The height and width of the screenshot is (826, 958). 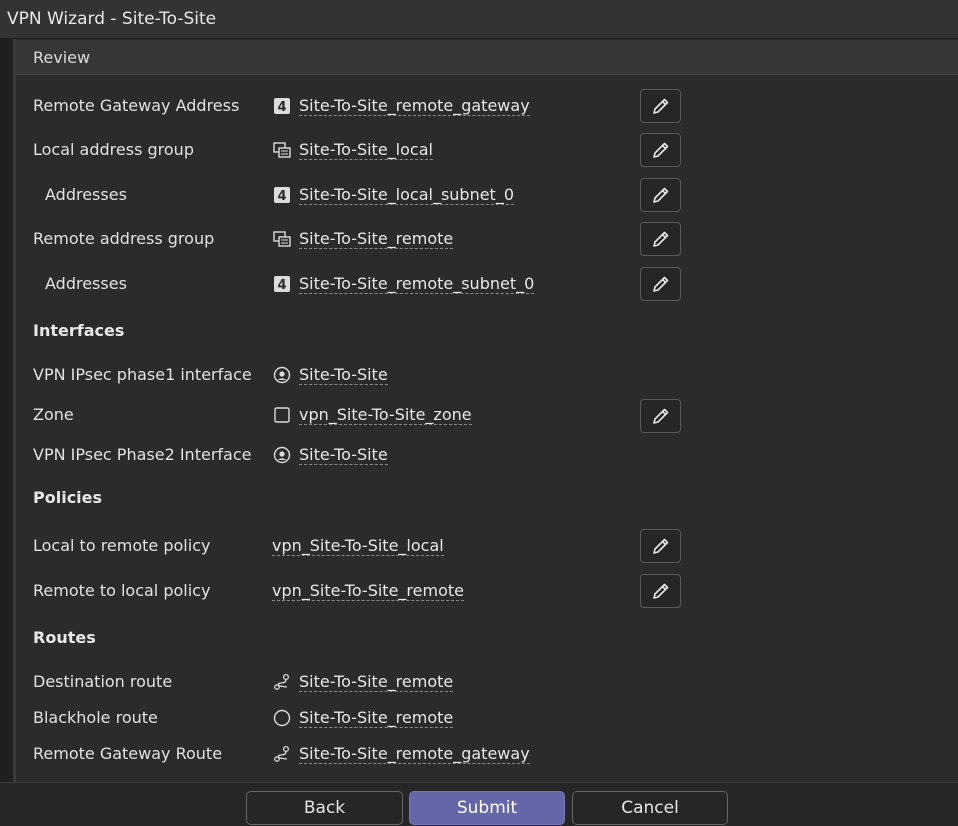 What do you see at coordinates (79, 330) in the screenshot?
I see `interfaces-heading: Interfaces` at bounding box center [79, 330].